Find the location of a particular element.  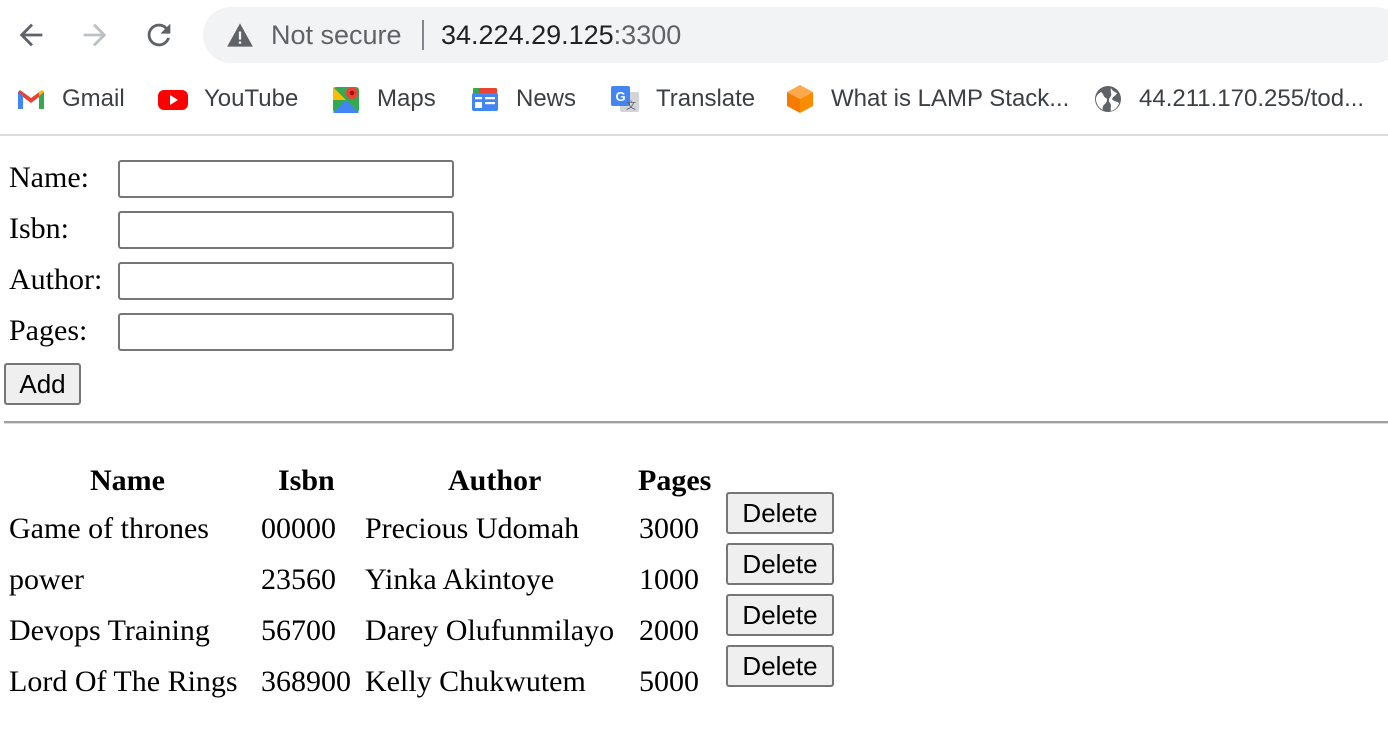

cell-pages: 5000 is located at coordinates (669, 681).